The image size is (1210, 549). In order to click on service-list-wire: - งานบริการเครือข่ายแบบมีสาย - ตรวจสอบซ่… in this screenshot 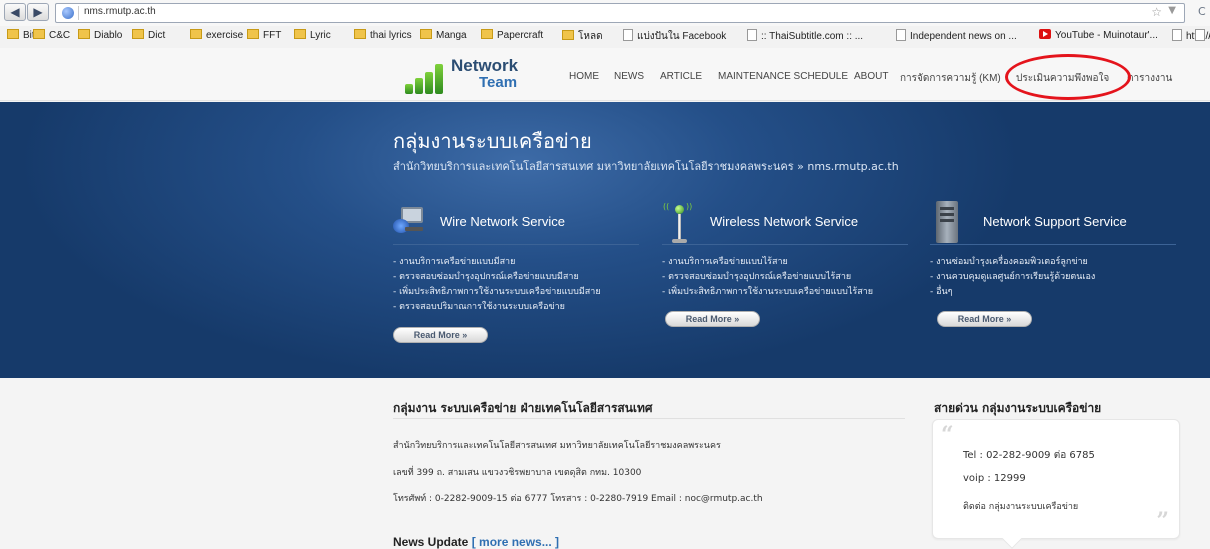, I will do `click(497, 285)`.